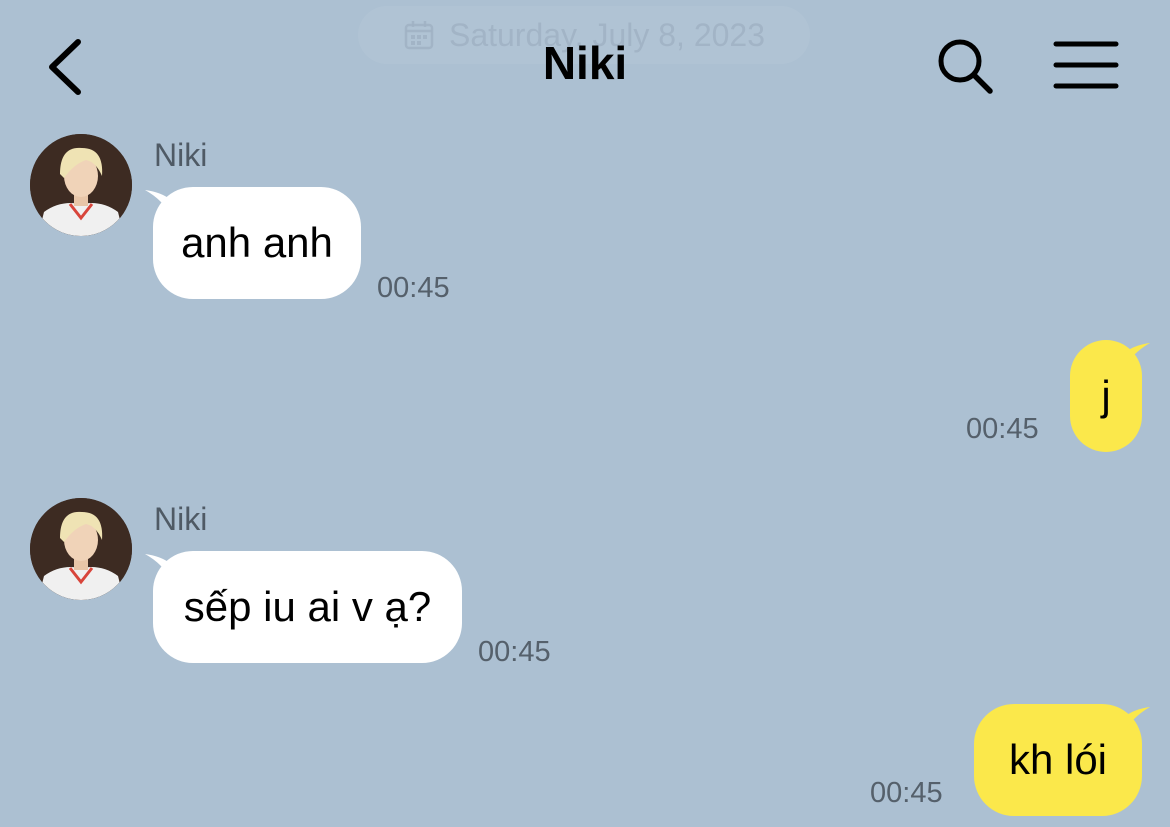  I want to click on back-chevron-icon, so click(65, 67).